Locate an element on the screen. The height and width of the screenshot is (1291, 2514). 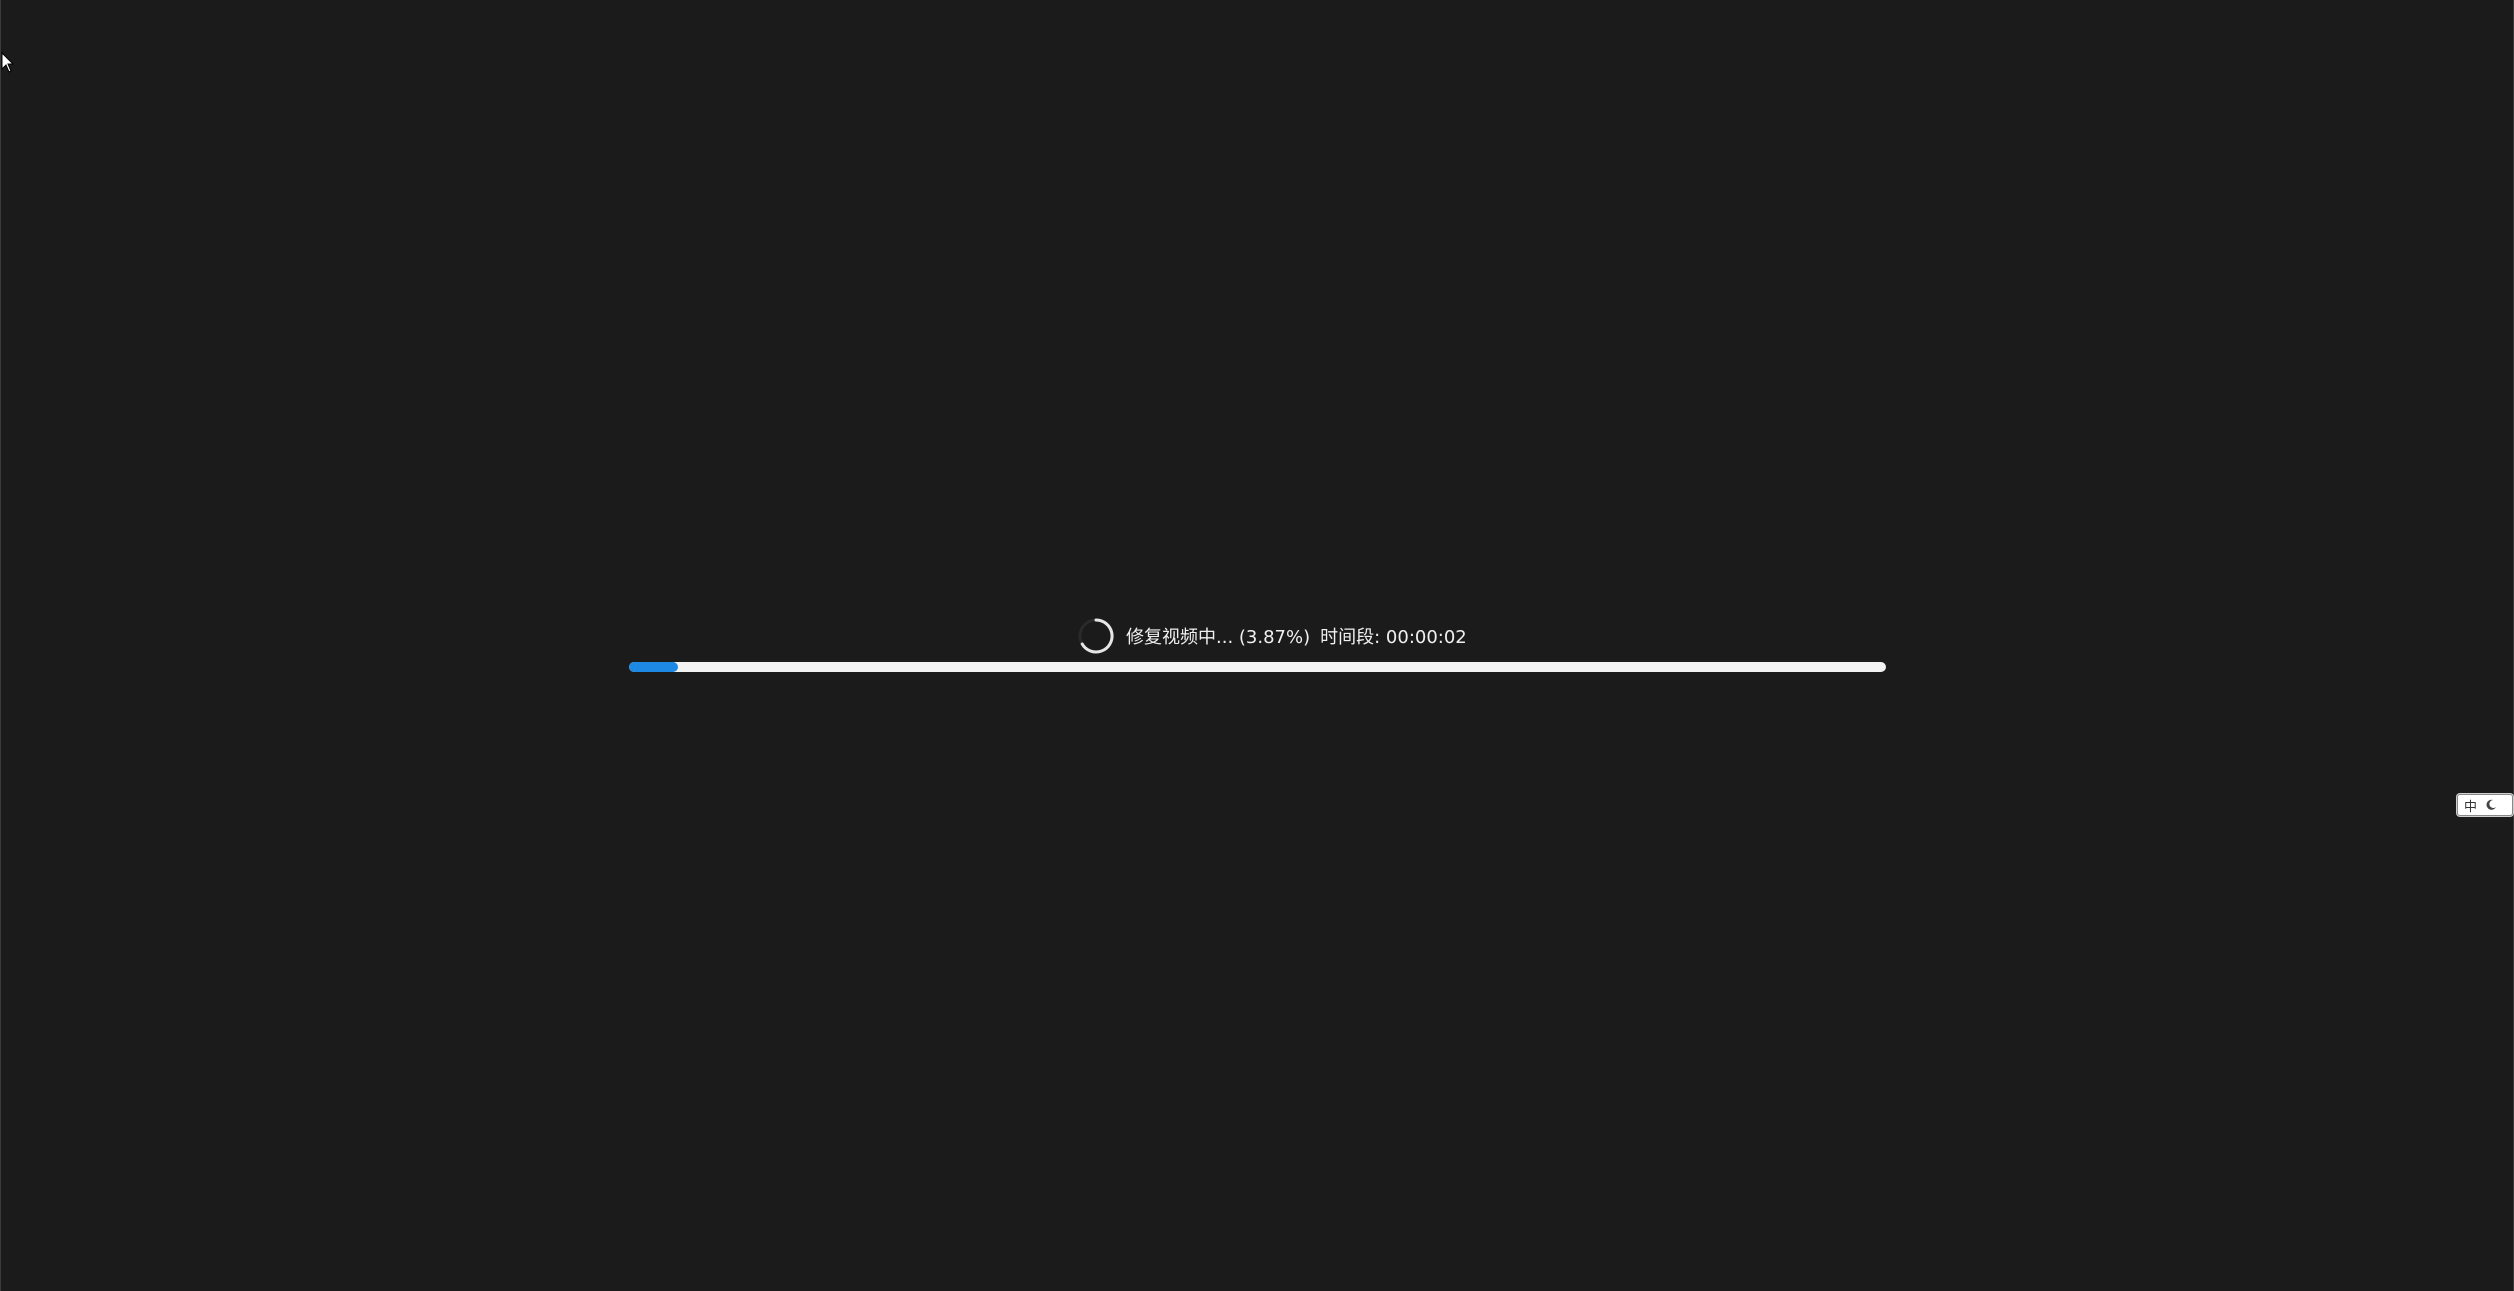
repair-progress-fill is located at coordinates (653, 667).